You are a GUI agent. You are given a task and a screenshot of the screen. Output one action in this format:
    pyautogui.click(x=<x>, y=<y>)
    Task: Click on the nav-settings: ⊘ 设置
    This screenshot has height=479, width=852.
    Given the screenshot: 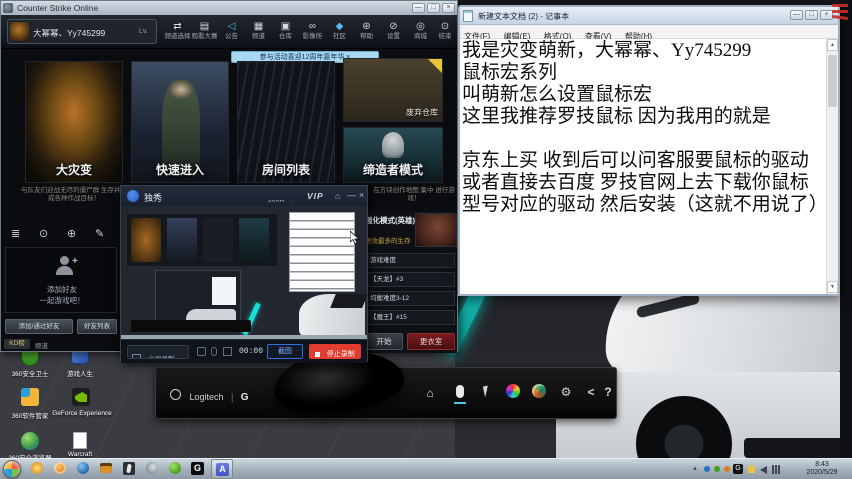 What is the action you would take?
    pyautogui.click(x=393, y=31)
    